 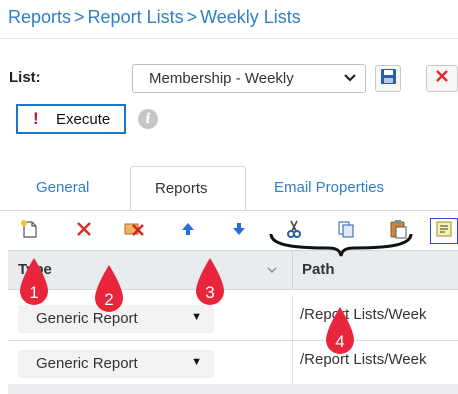 I want to click on move-up-button, so click(x=188, y=231).